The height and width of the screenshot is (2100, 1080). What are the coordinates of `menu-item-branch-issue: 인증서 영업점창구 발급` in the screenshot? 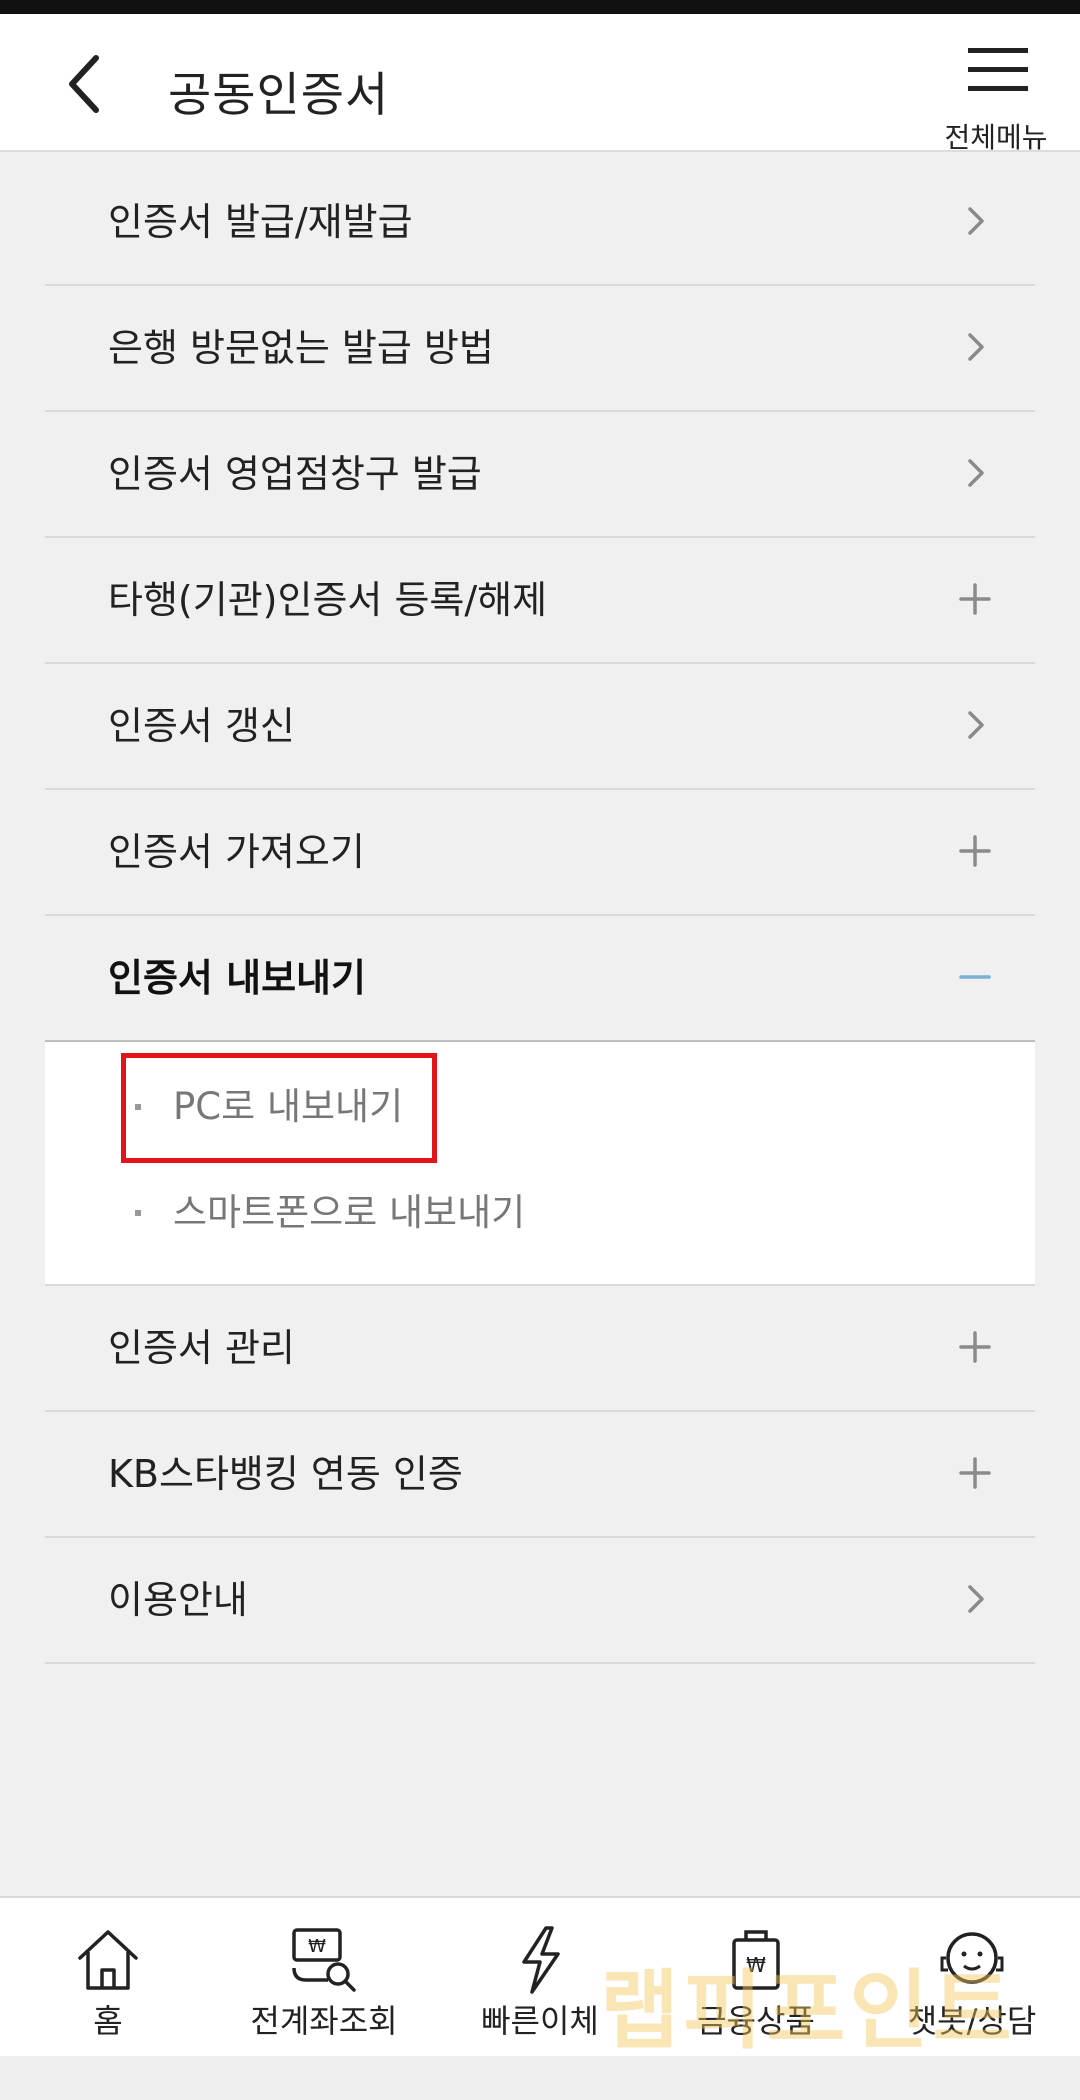 It's located at (540, 475).